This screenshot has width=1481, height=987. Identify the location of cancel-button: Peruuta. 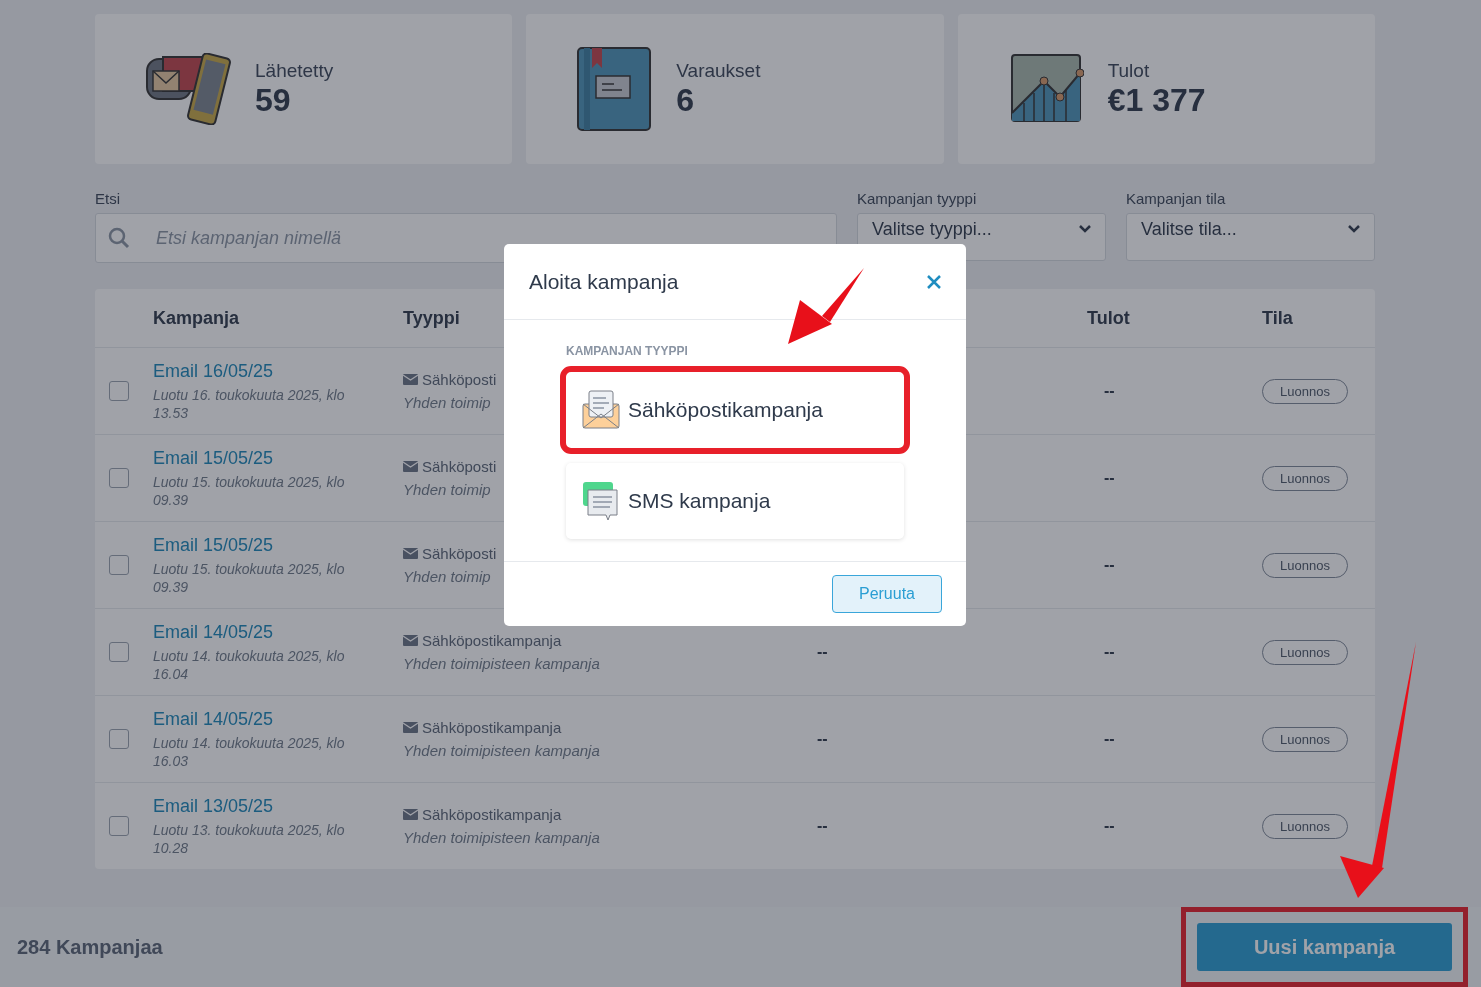
(887, 594).